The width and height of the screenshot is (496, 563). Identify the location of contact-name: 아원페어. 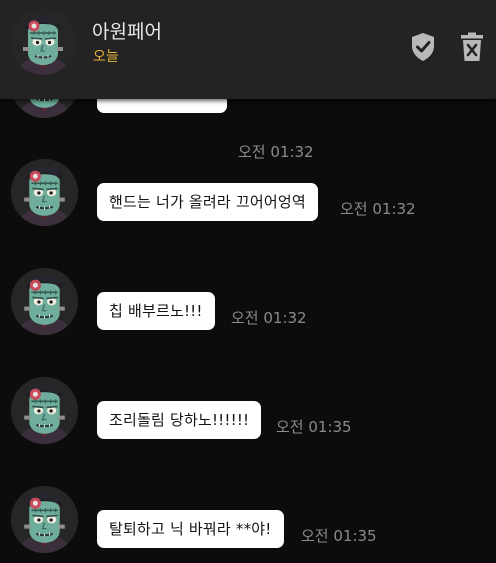
(127, 32).